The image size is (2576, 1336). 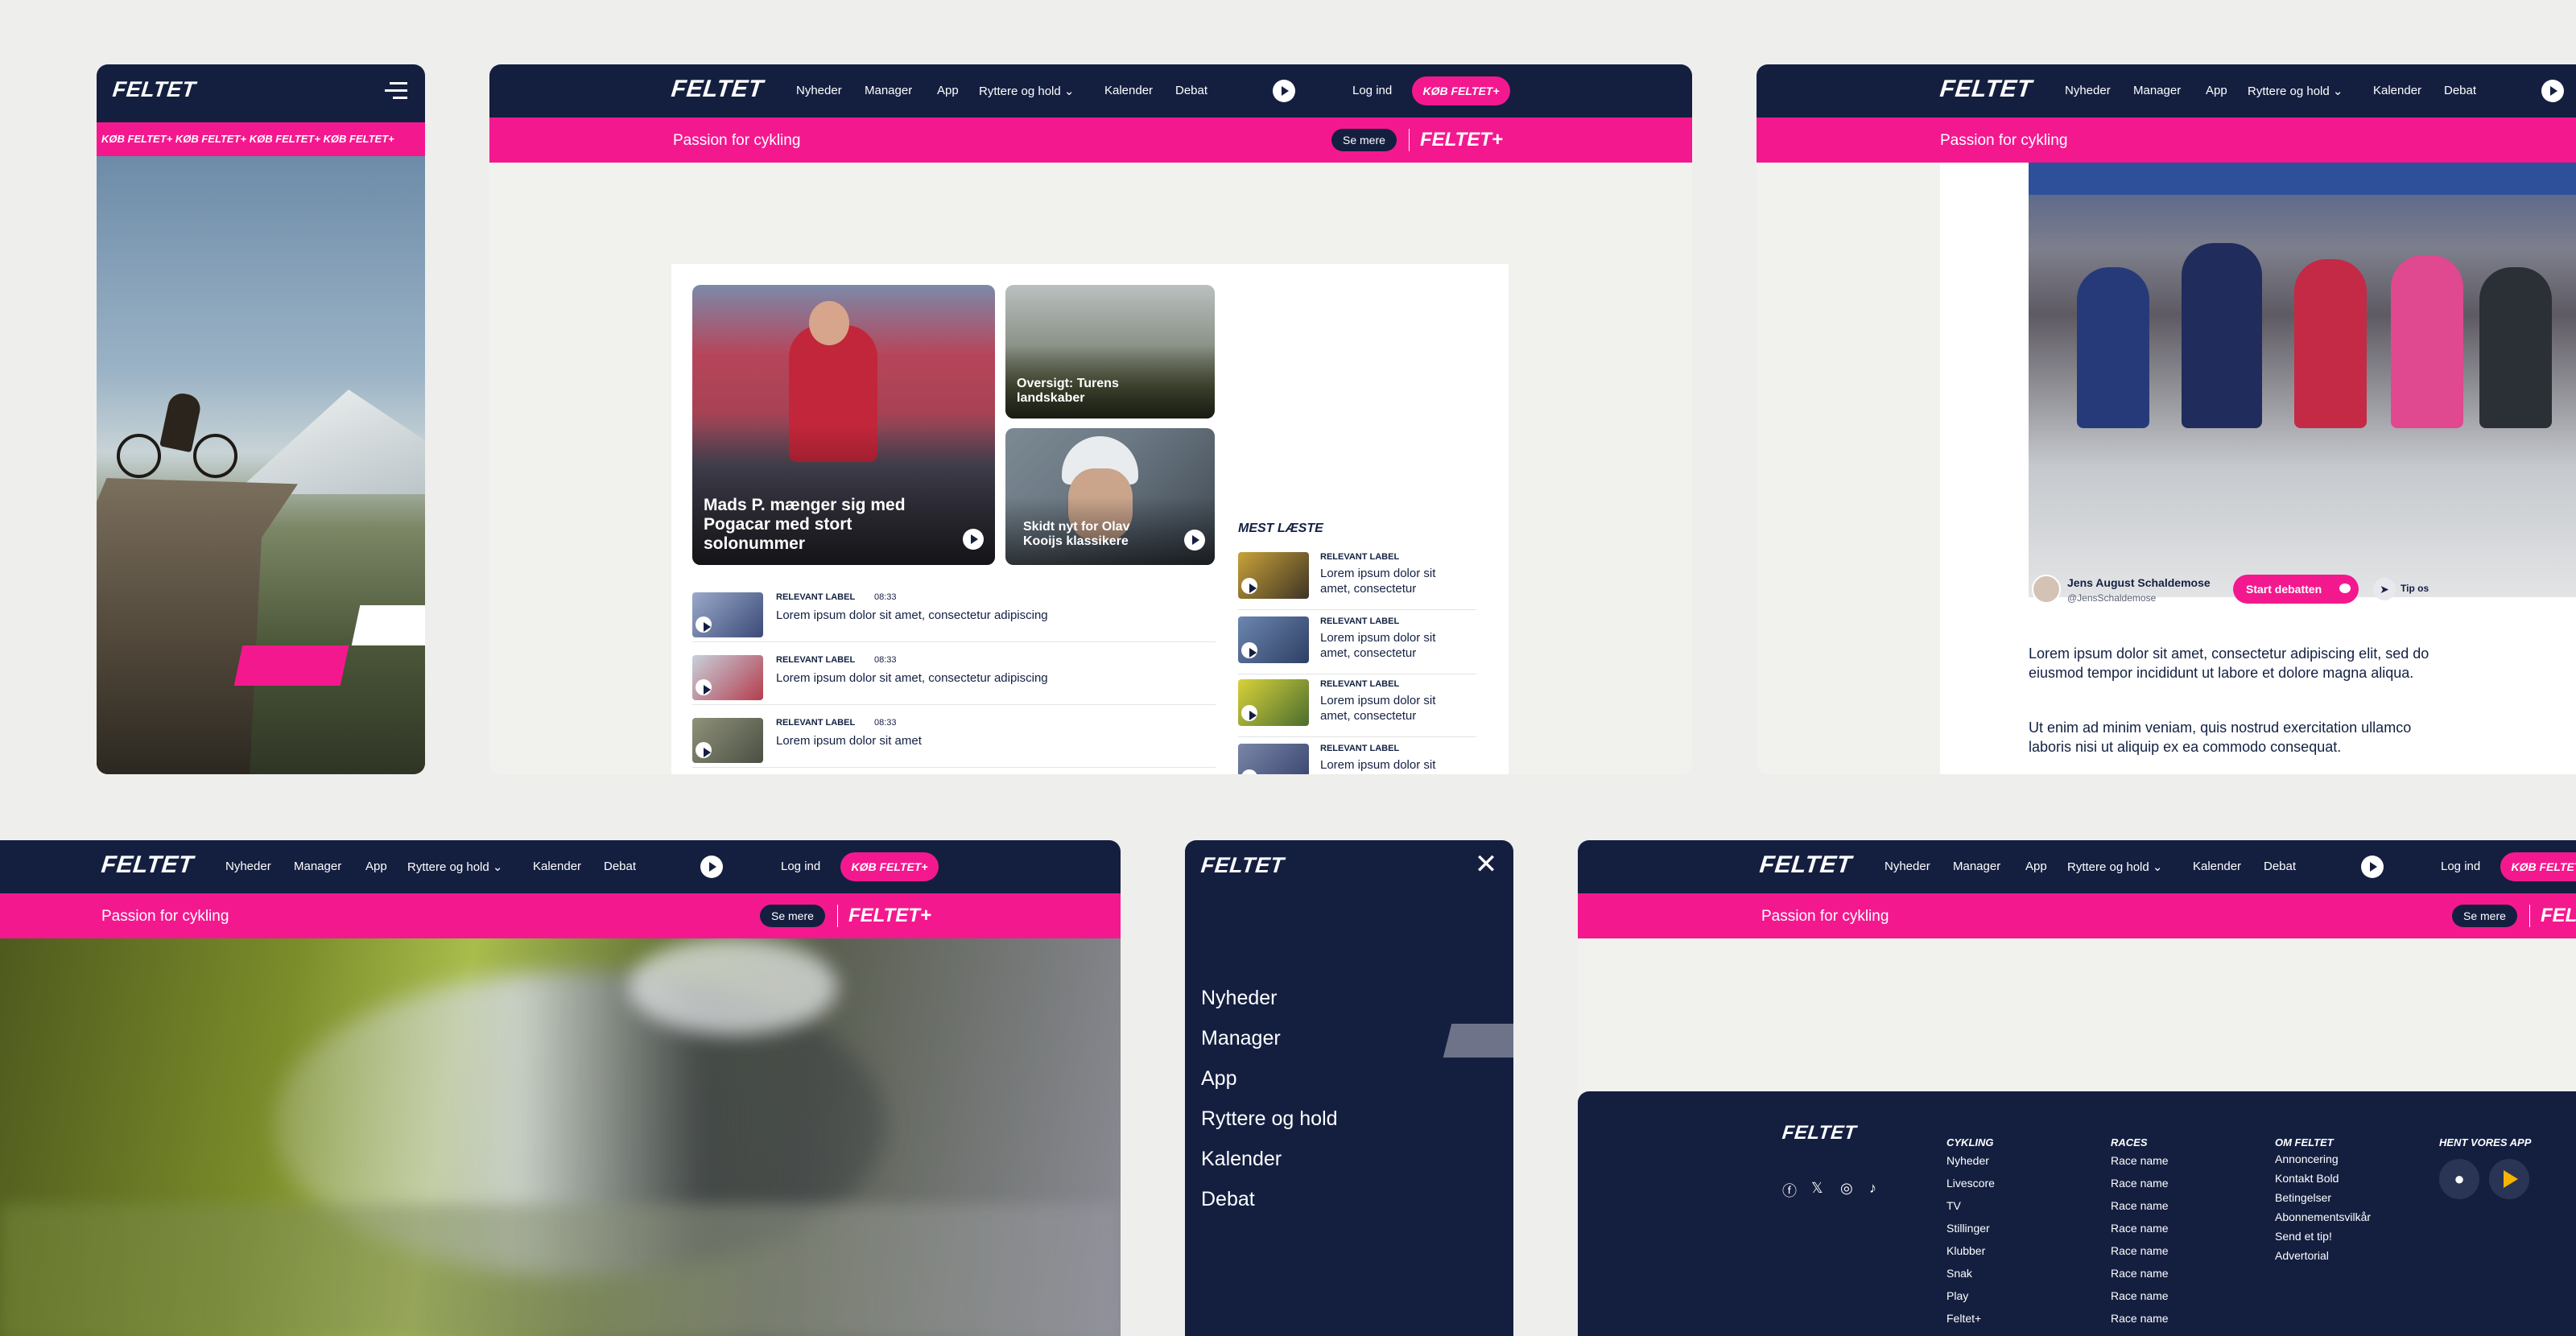 What do you see at coordinates (1241, 1038) in the screenshot?
I see `menu-item-manager: Manager` at bounding box center [1241, 1038].